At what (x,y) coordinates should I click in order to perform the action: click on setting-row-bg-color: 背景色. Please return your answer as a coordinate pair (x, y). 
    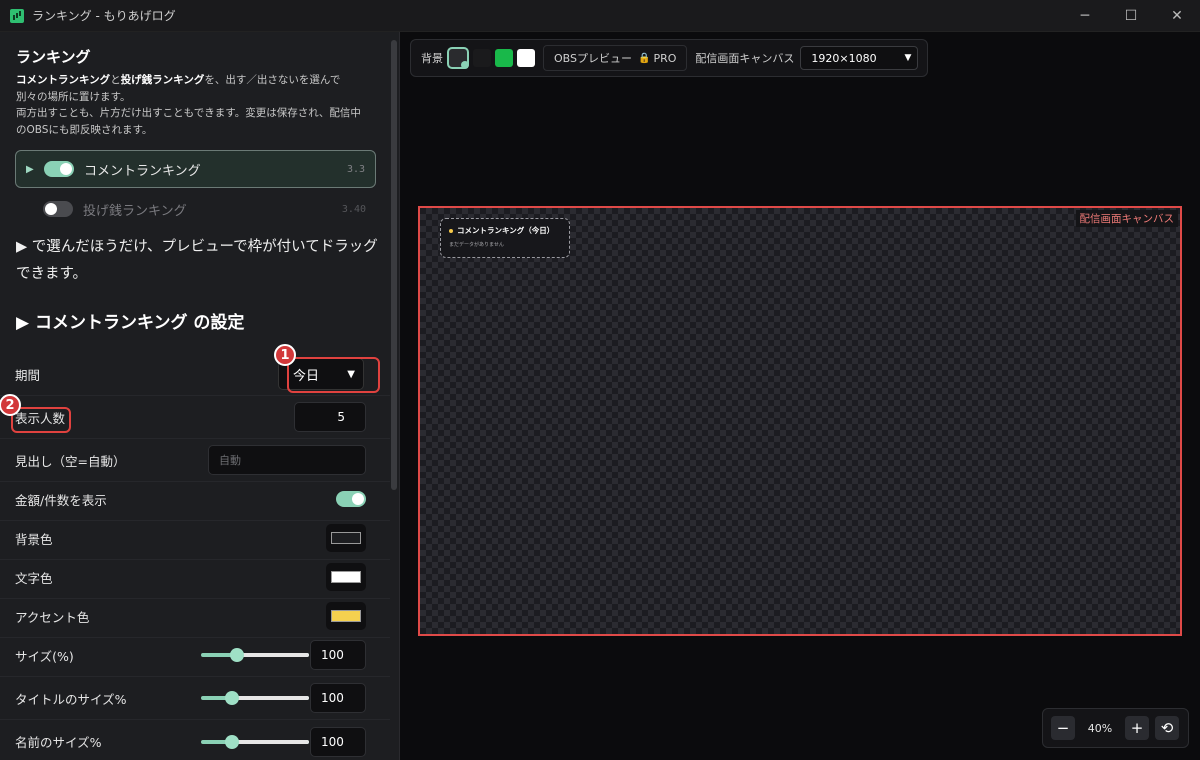
    Looking at the image, I should click on (195, 538).